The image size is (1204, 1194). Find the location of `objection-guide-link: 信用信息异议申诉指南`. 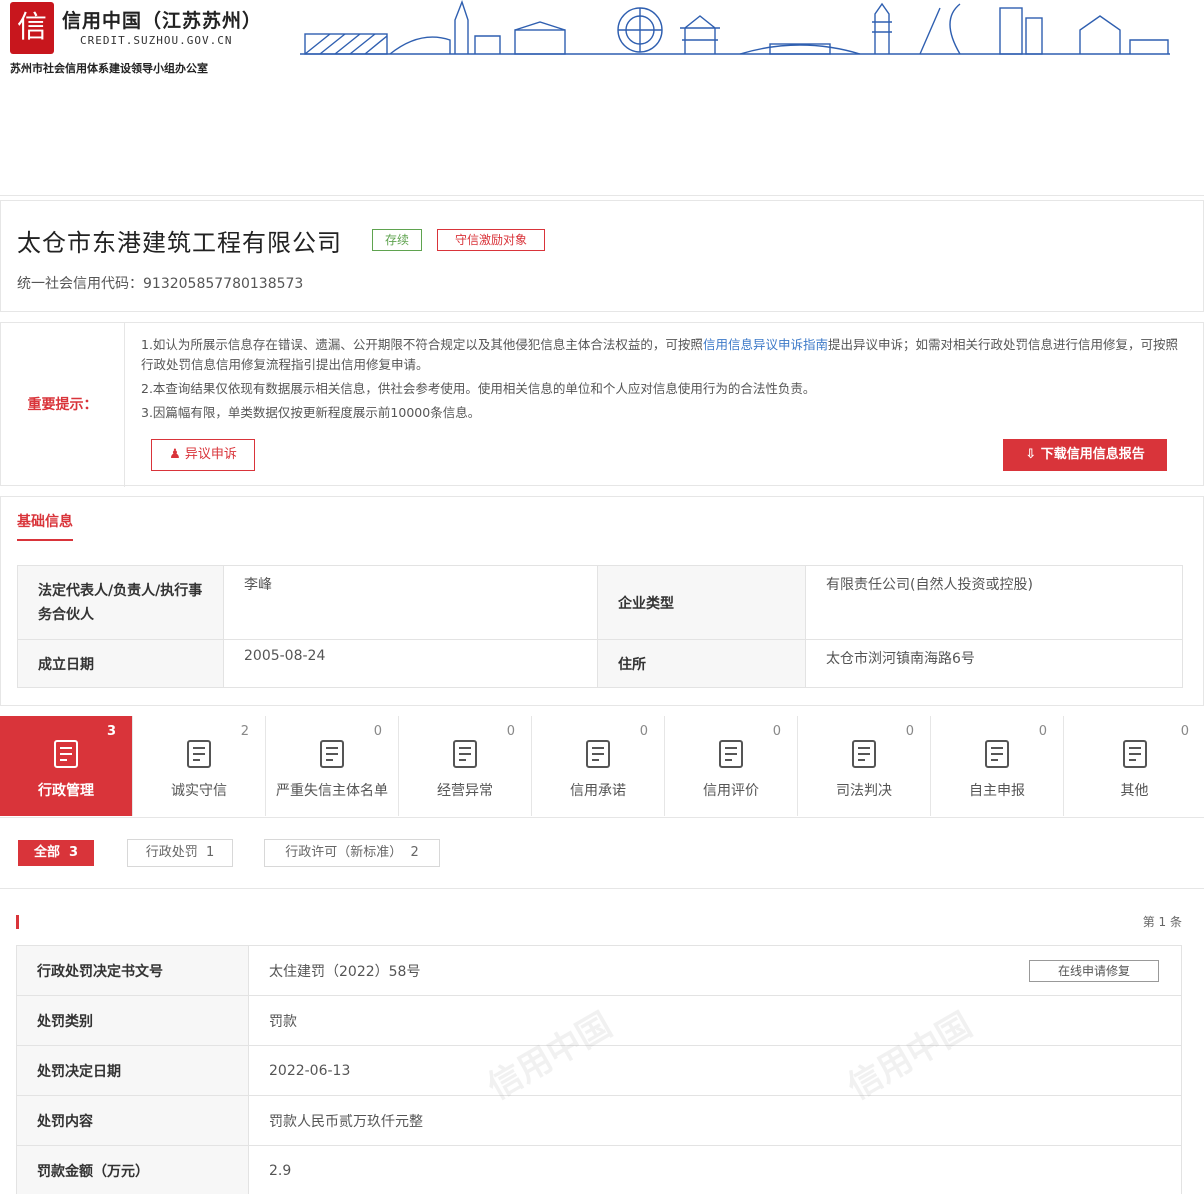

objection-guide-link: 信用信息异议申诉指南 is located at coordinates (765, 344).